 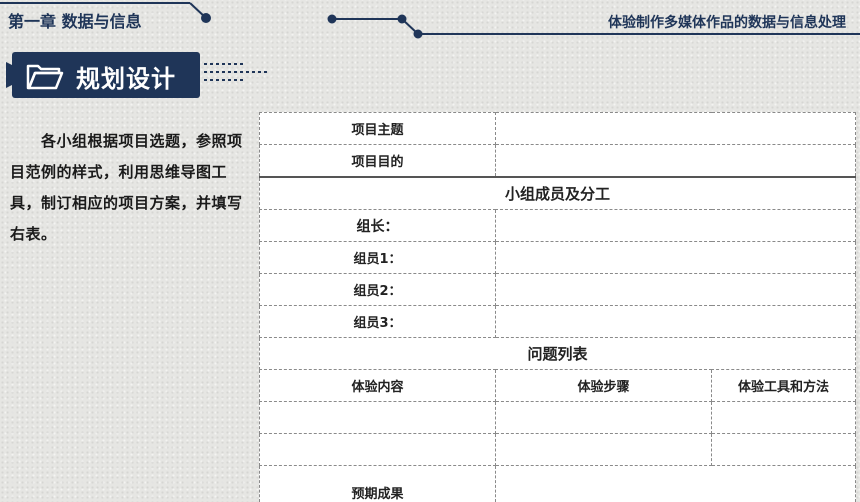 I want to click on chapter-title: 第一章 数据与信息, so click(x=75, y=20).